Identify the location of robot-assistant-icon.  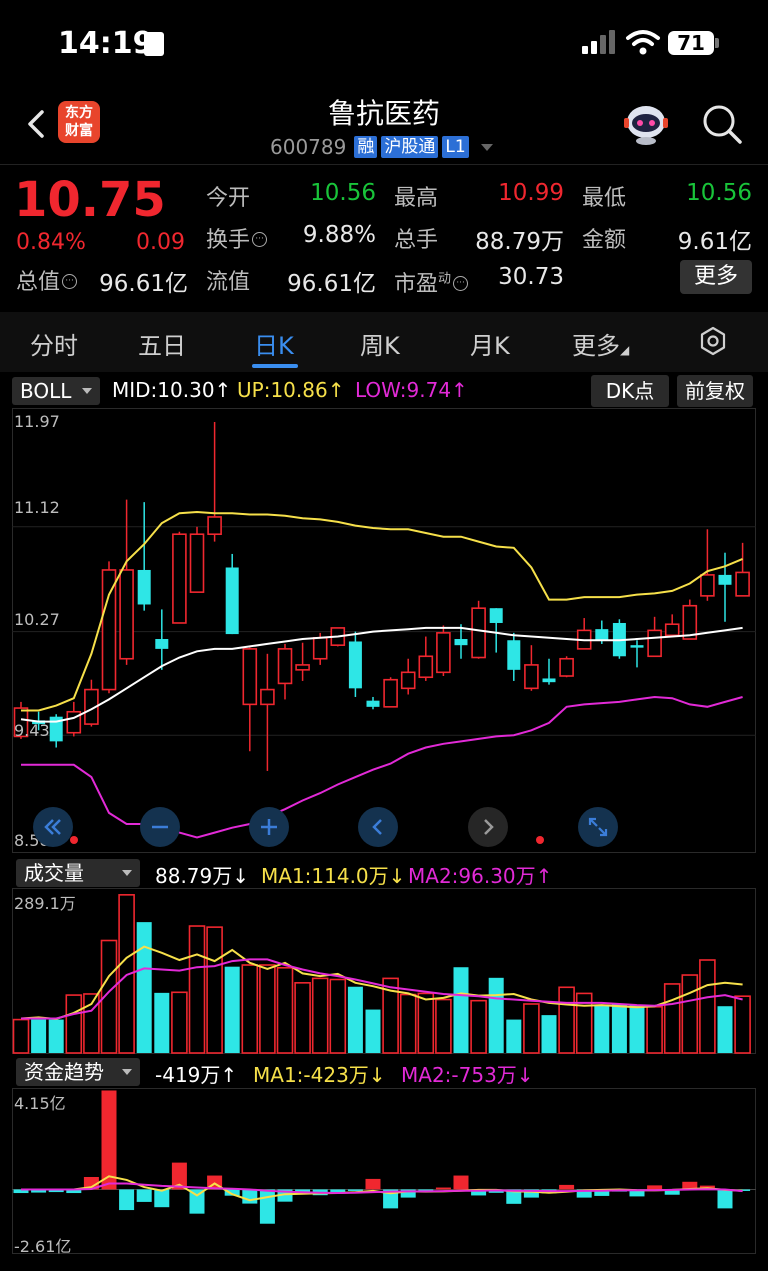
(646, 123).